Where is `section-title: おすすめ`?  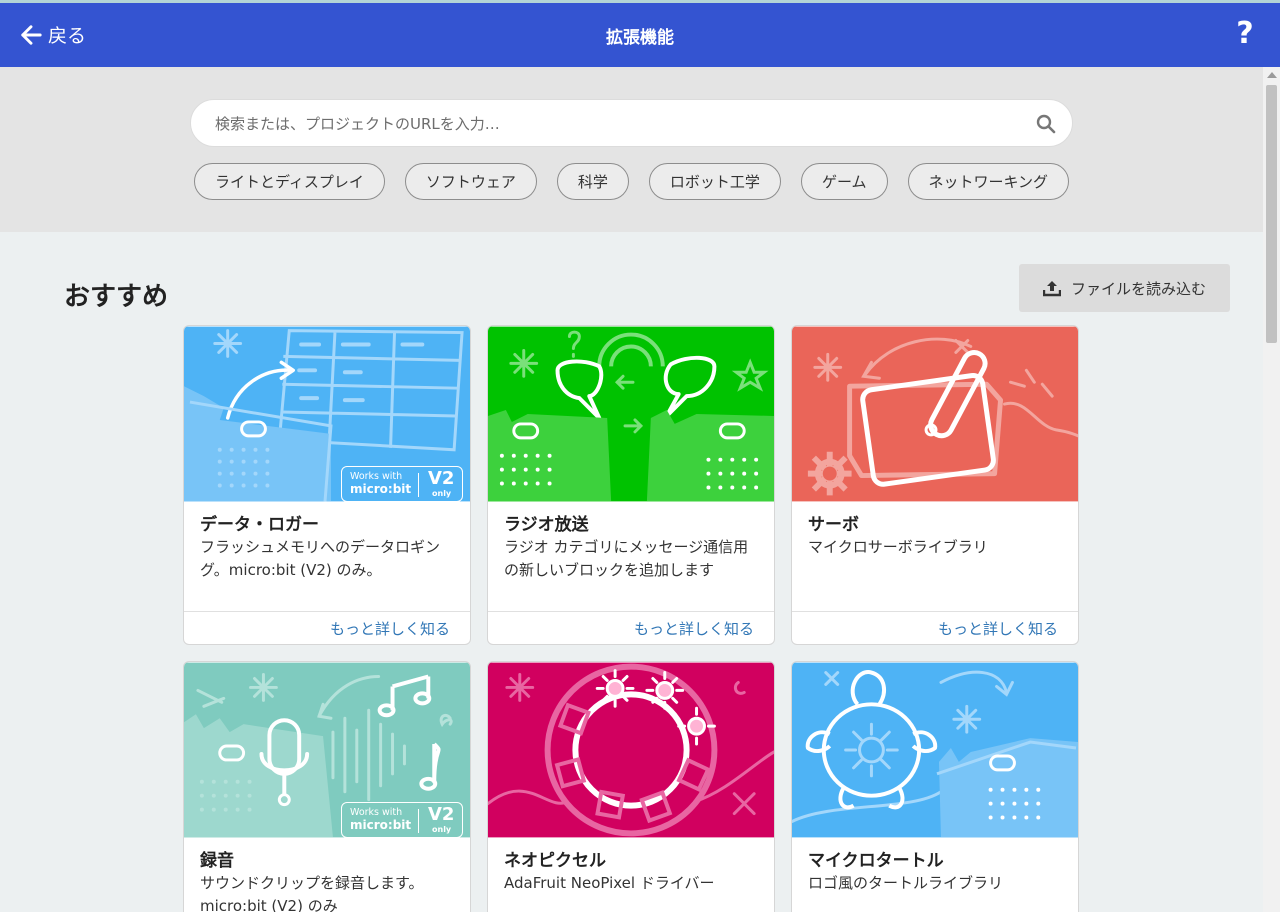
section-title: おすすめ is located at coordinates (116, 297).